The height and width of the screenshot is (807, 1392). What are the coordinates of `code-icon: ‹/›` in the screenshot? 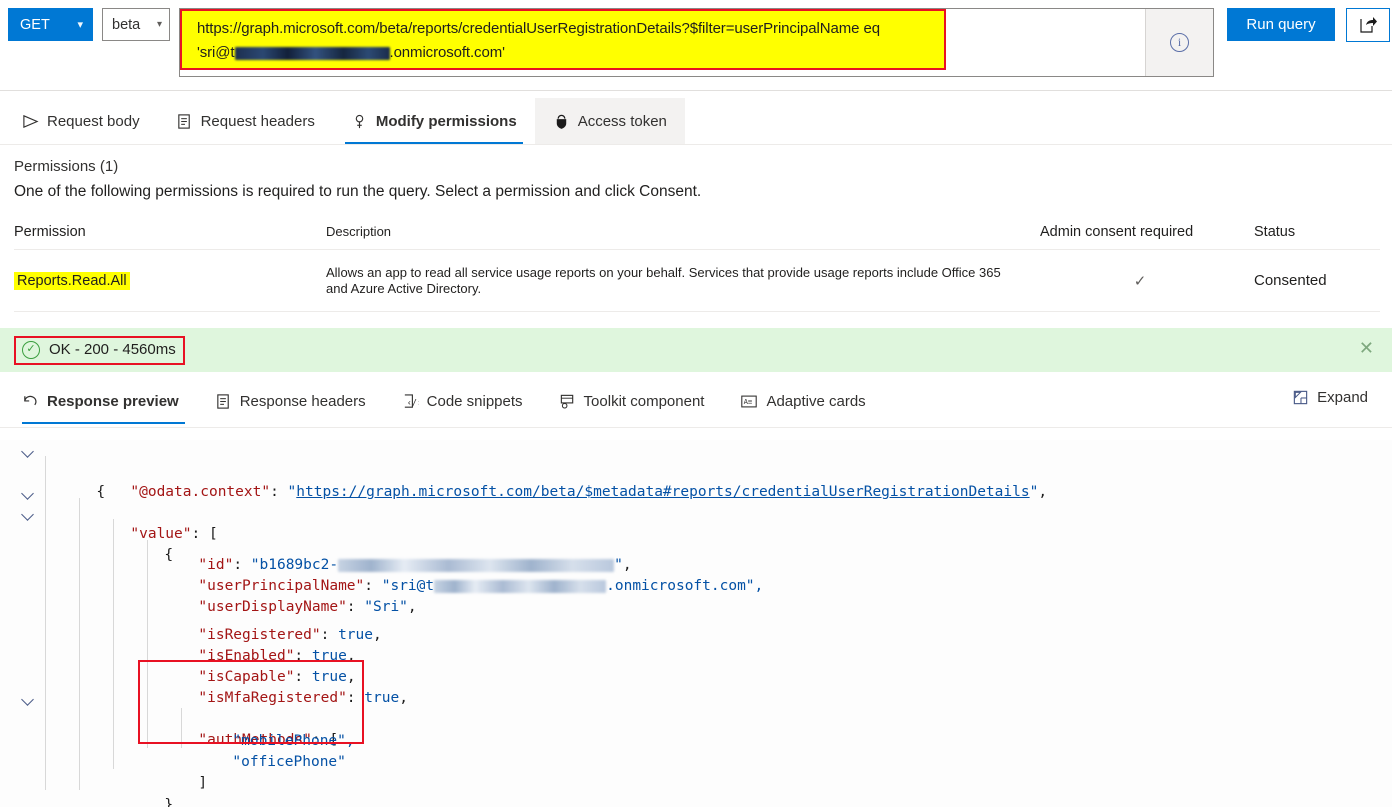 It's located at (411, 400).